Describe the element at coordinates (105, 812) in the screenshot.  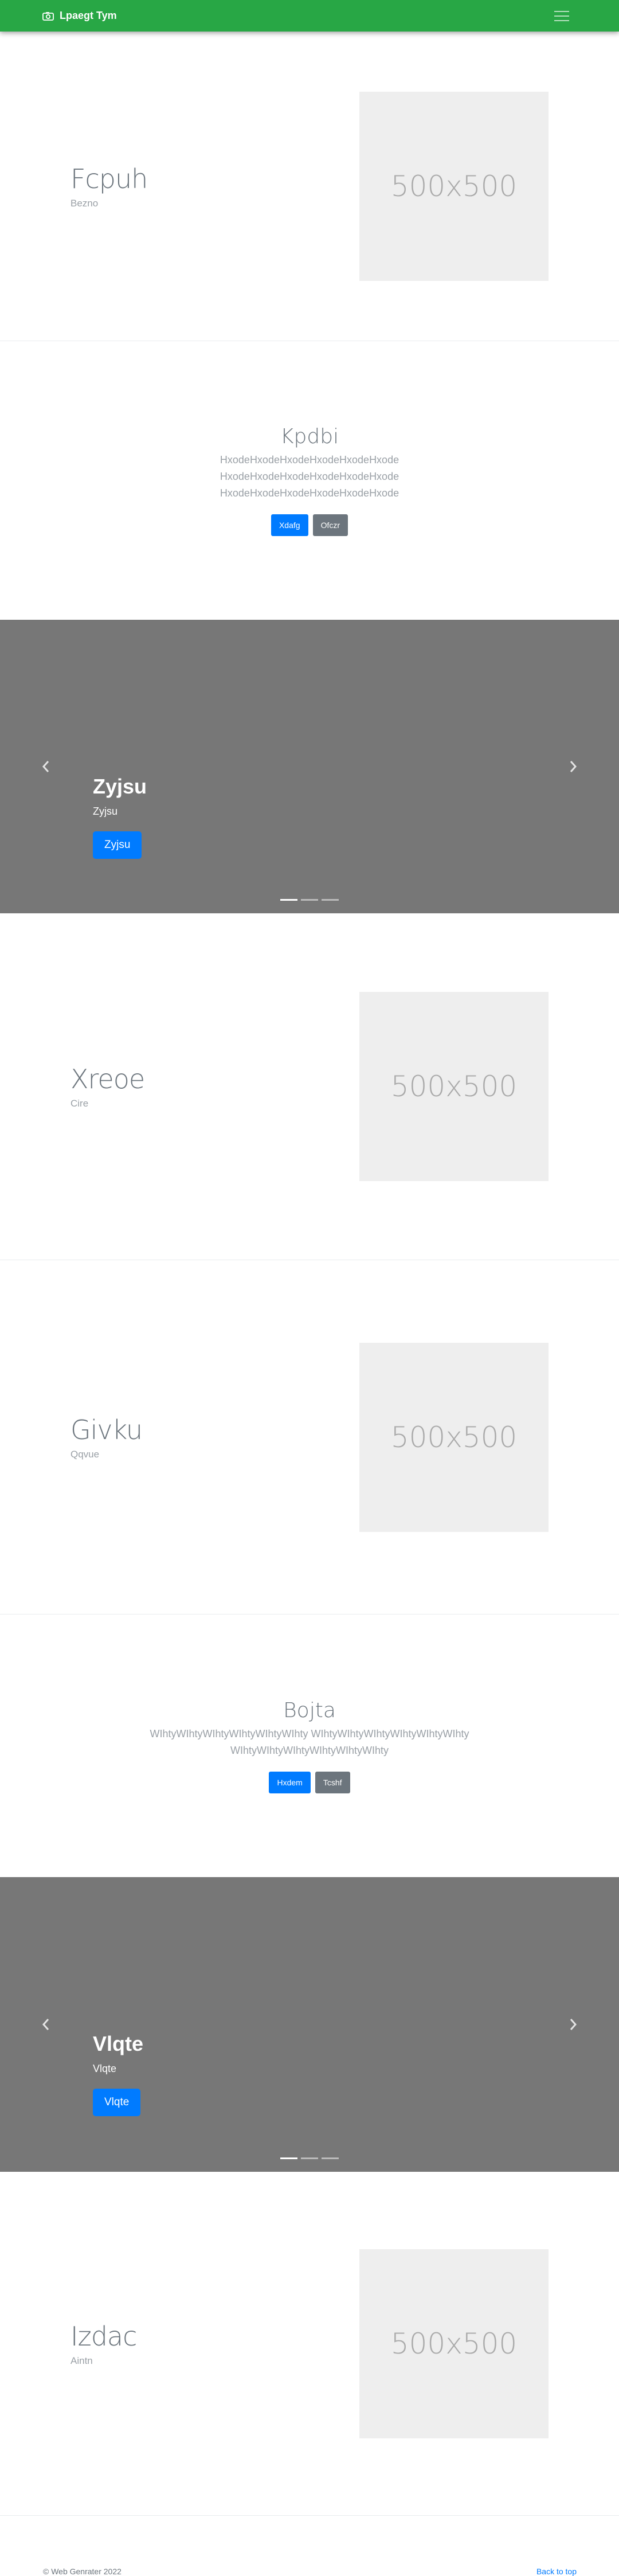
I see `carousel-subtitle: Zyjsu` at that location.